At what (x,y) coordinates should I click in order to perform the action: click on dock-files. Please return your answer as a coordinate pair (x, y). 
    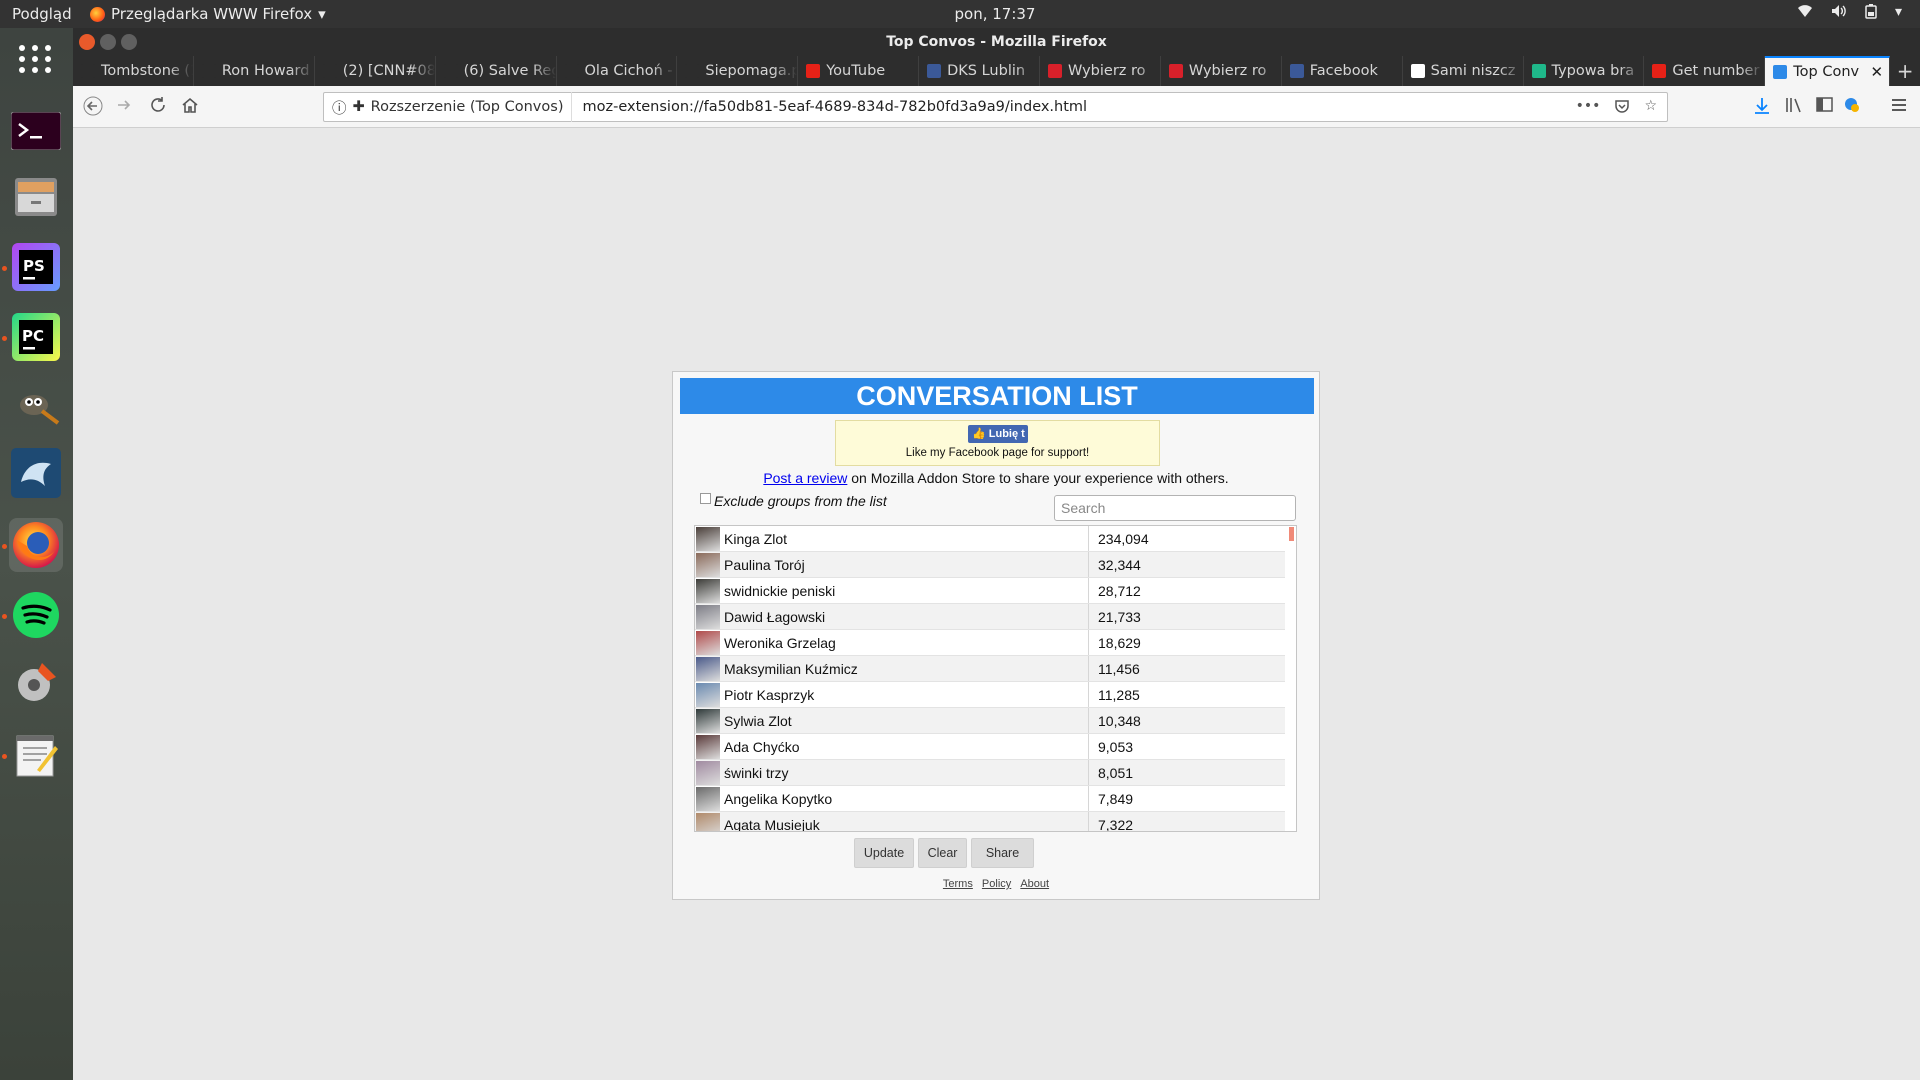
    Looking at the image, I should click on (36, 197).